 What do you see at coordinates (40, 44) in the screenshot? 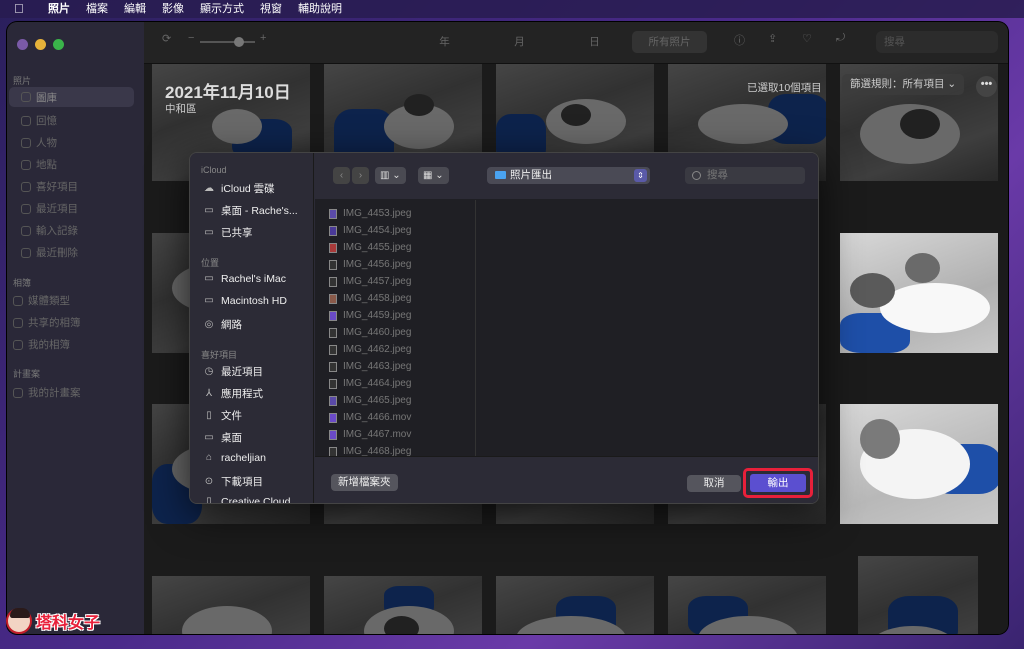
I see `minimize-button` at bounding box center [40, 44].